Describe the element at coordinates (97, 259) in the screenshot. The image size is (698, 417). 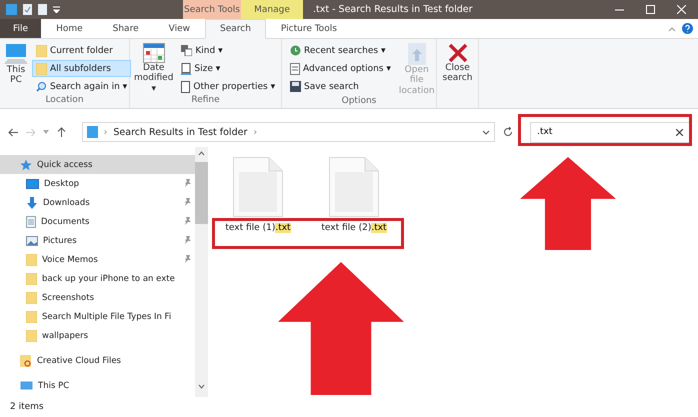
I see `nav-item: Voice Memos` at that location.